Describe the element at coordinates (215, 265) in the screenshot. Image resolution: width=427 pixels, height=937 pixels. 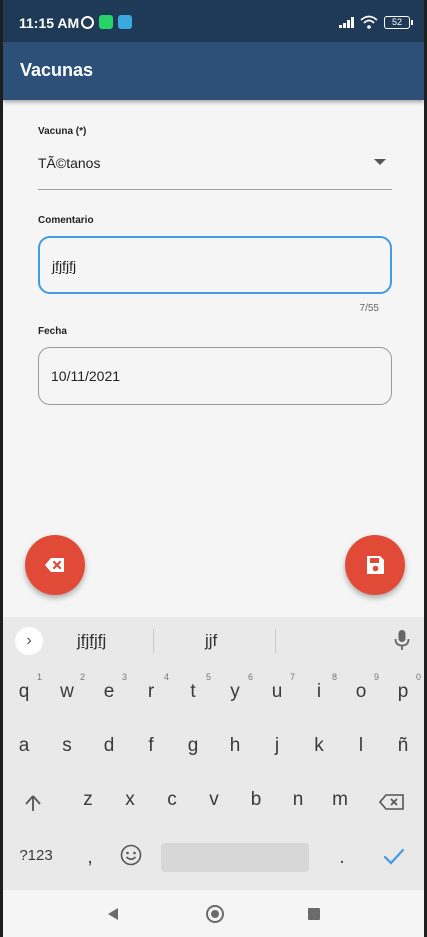
I see `comentario-input: jfjfjfj` at that location.